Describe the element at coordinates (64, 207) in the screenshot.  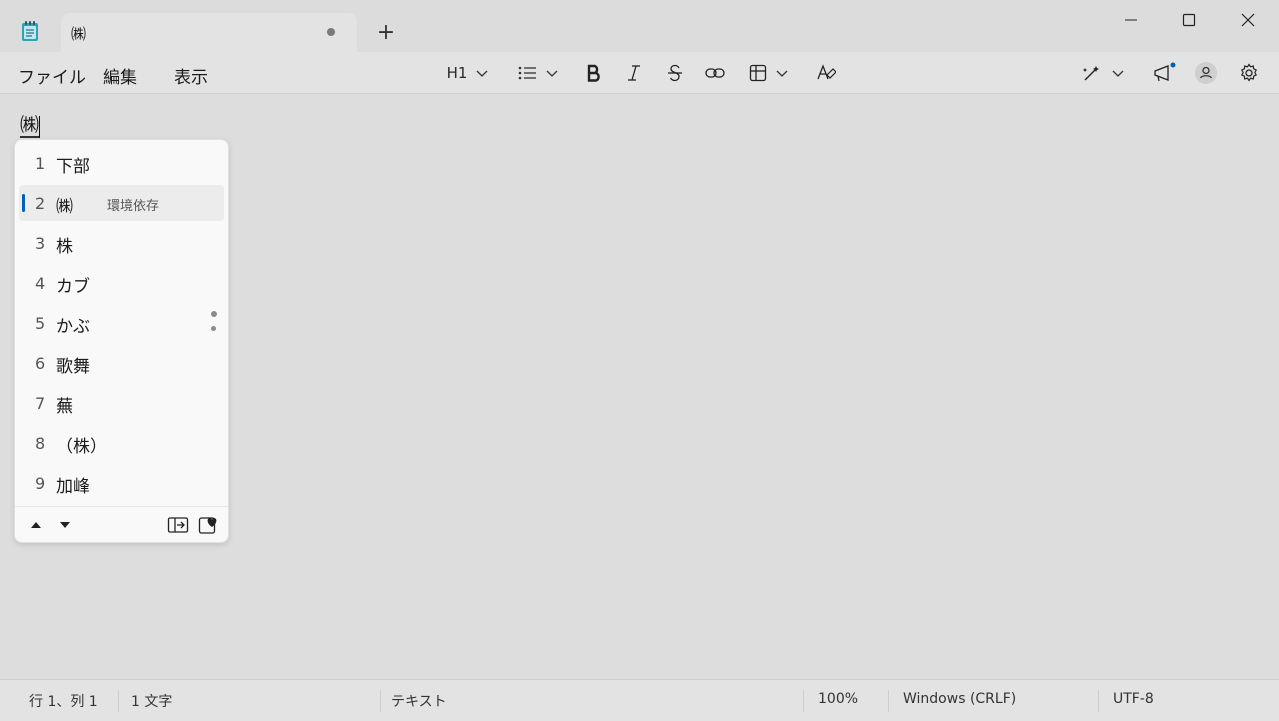
I see `candidate-text: ㈱` at that location.